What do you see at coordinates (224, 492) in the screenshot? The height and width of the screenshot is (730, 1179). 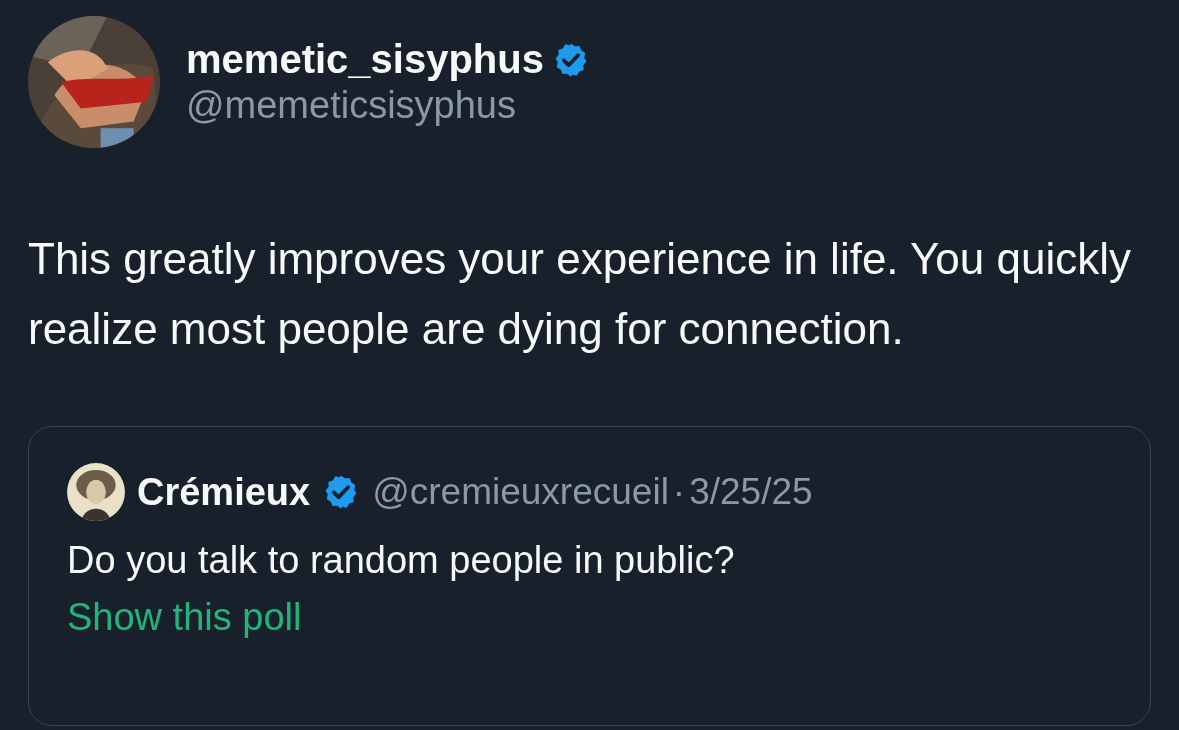 I see `quoted-author-name: Crémieux` at bounding box center [224, 492].